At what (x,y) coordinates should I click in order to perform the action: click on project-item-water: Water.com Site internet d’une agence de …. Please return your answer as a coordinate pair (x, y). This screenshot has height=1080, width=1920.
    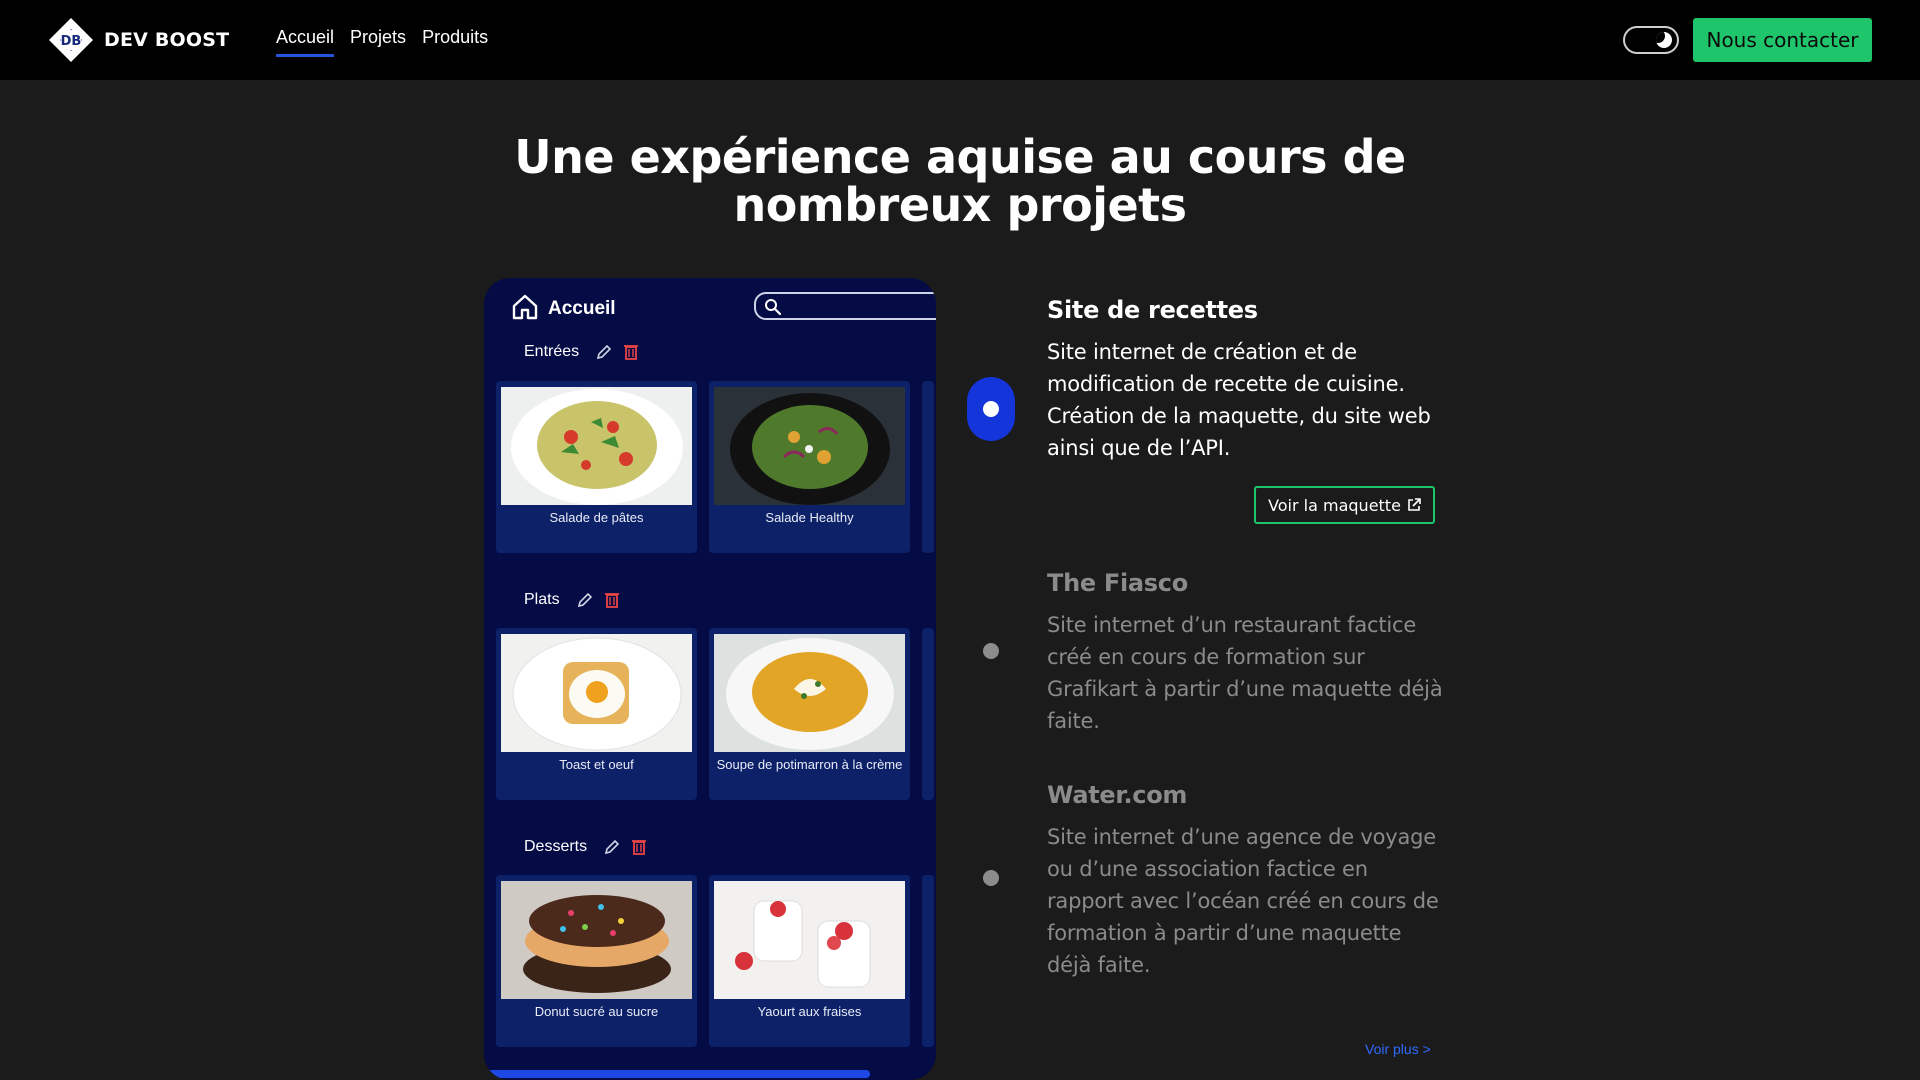
    Looking at the image, I should click on (1247, 881).